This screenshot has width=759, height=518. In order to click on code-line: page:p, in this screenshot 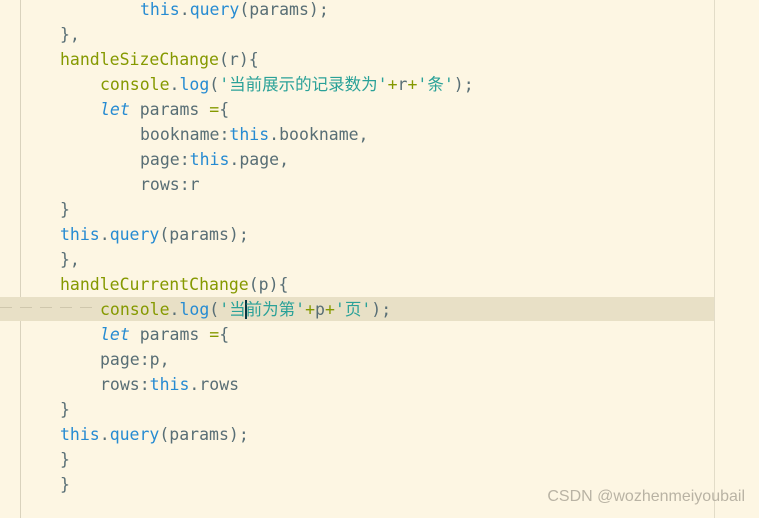, I will do `click(357, 359)`.